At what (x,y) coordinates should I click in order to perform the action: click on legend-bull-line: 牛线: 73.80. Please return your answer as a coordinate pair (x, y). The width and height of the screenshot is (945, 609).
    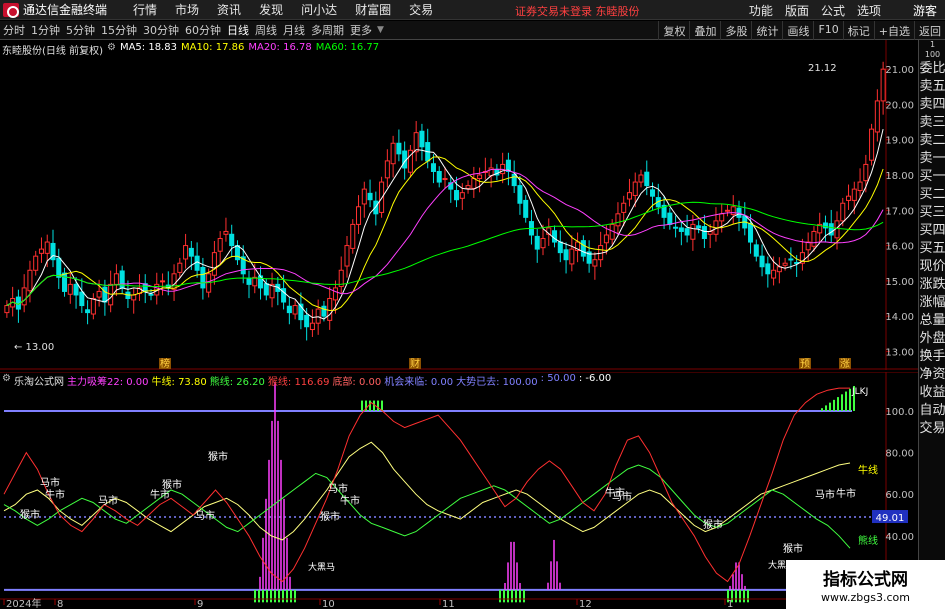
    Looking at the image, I should click on (179, 382).